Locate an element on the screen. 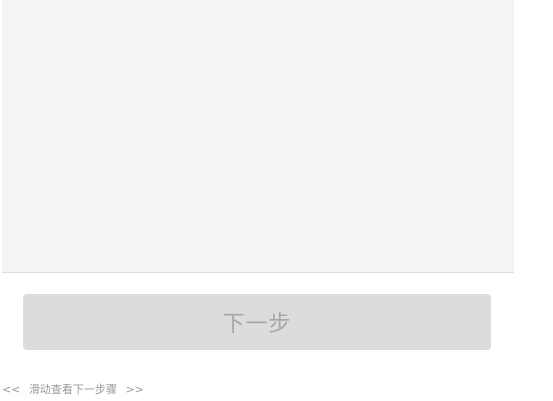  swipe-right-arrows: >> is located at coordinates (134, 389).